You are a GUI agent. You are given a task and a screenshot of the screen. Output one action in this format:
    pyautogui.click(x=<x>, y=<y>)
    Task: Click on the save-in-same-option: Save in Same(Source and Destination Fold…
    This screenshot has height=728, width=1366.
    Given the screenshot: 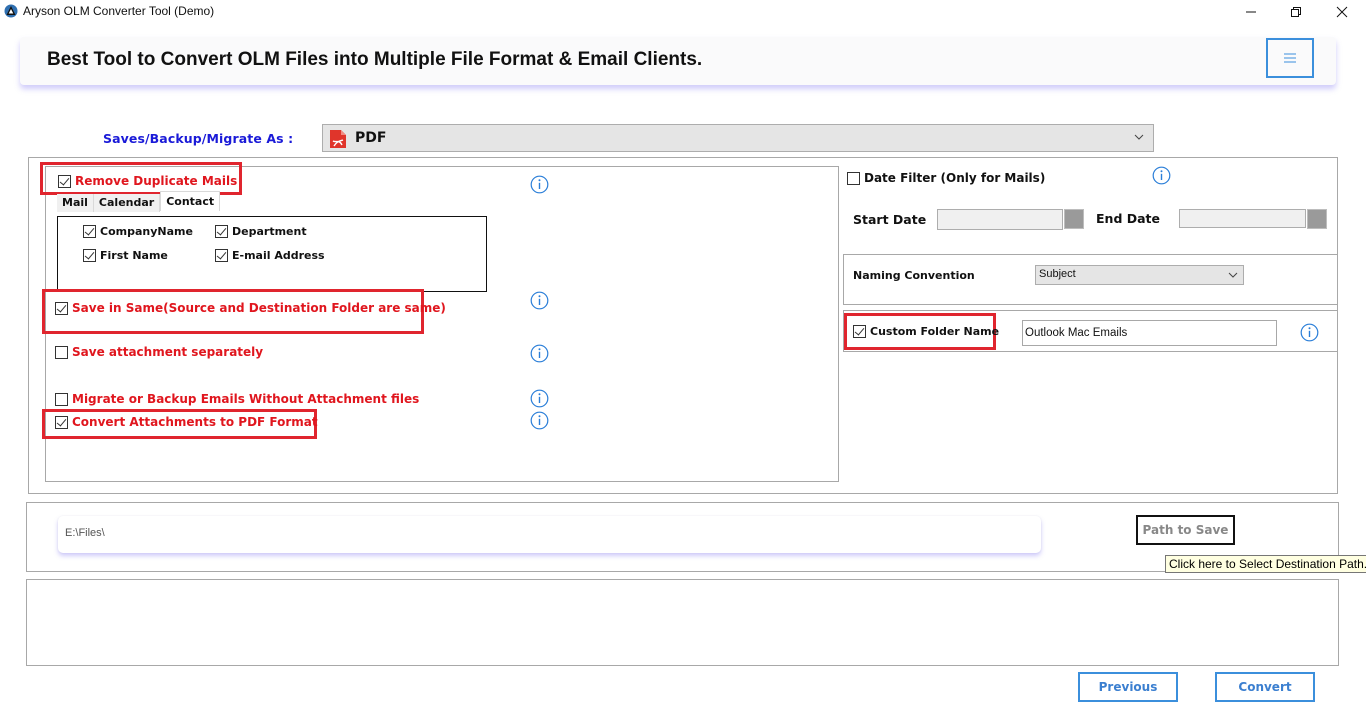 What is the action you would take?
    pyautogui.click(x=250, y=308)
    